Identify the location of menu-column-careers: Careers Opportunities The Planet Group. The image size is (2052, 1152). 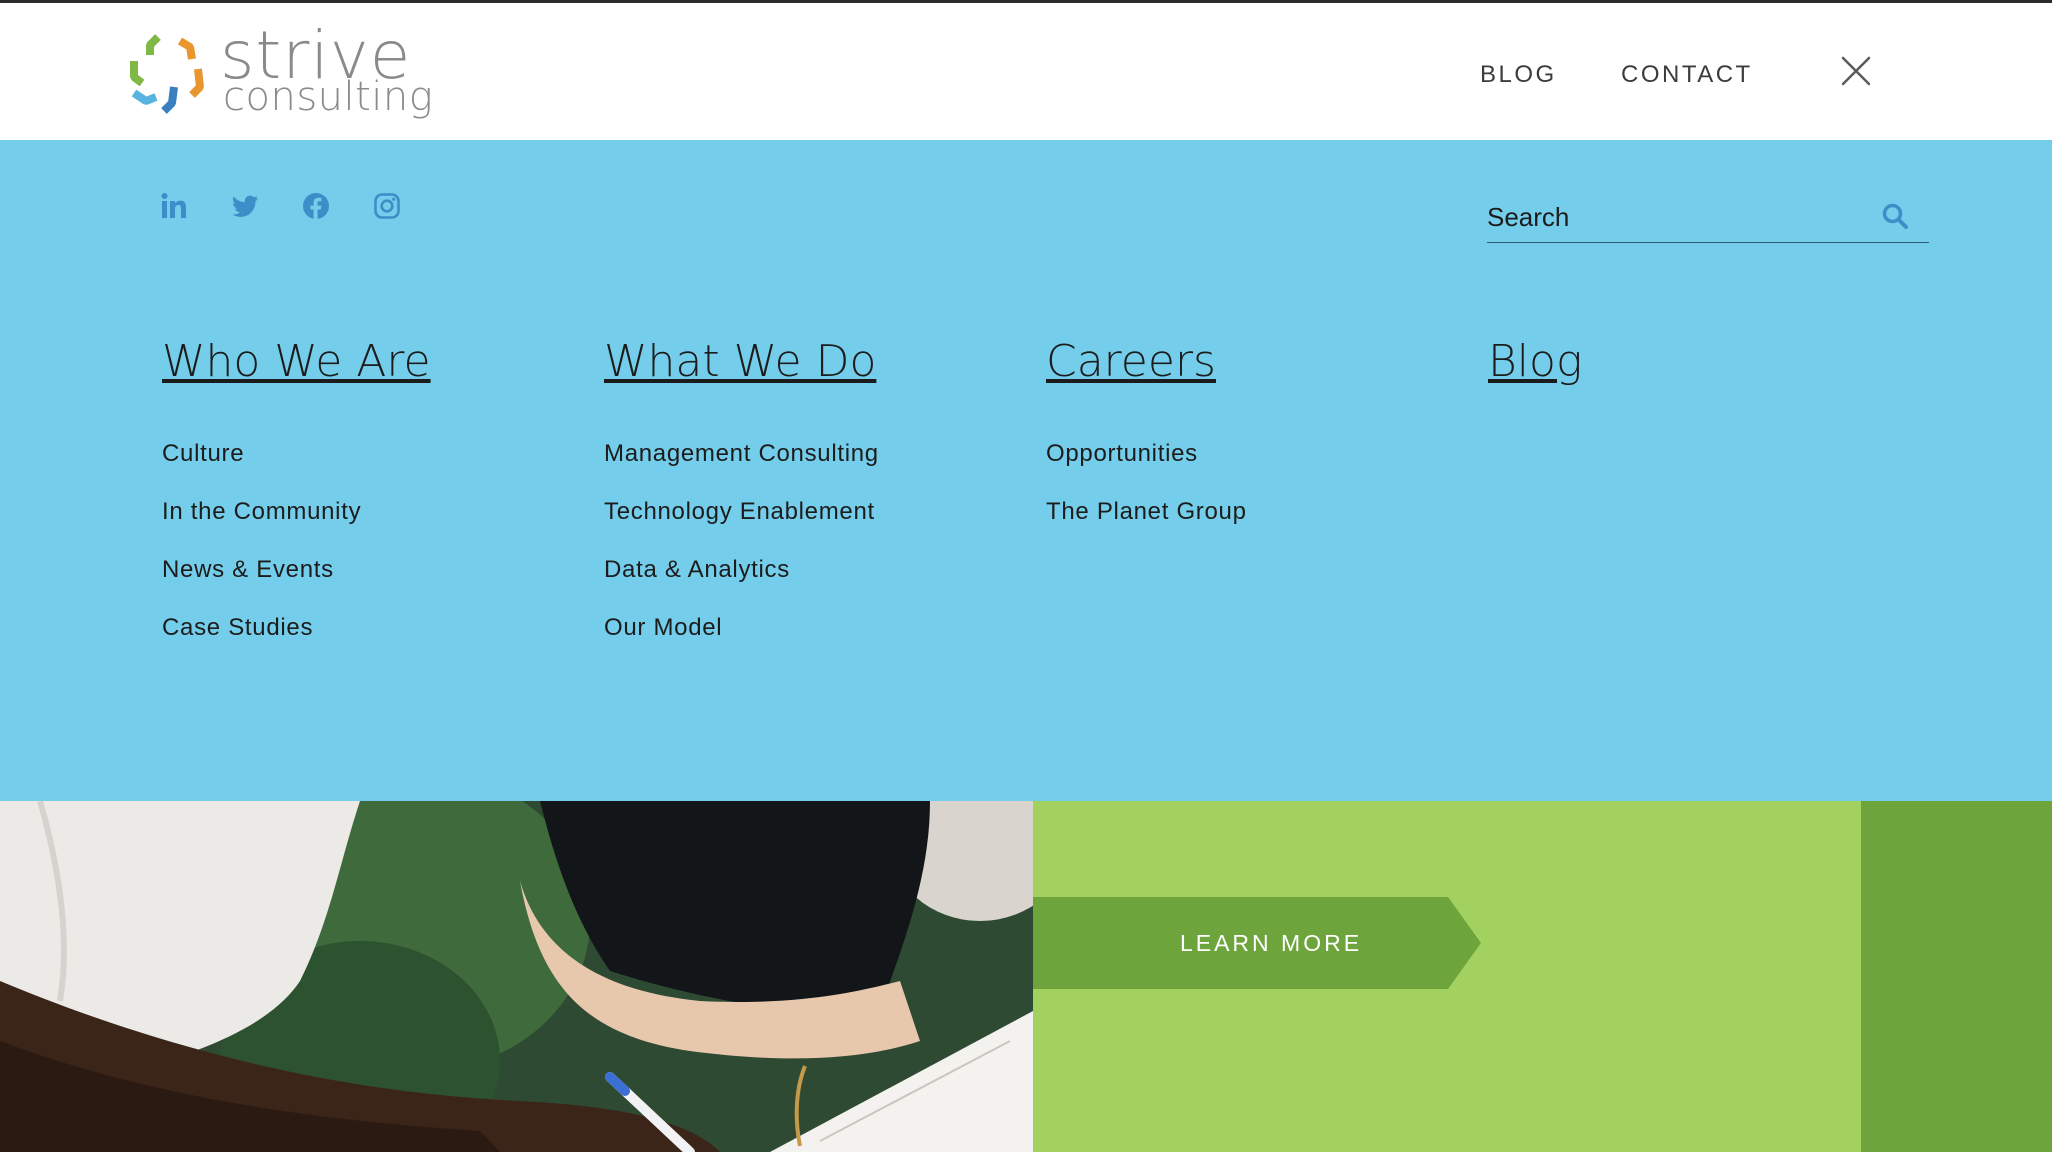
(1256, 444).